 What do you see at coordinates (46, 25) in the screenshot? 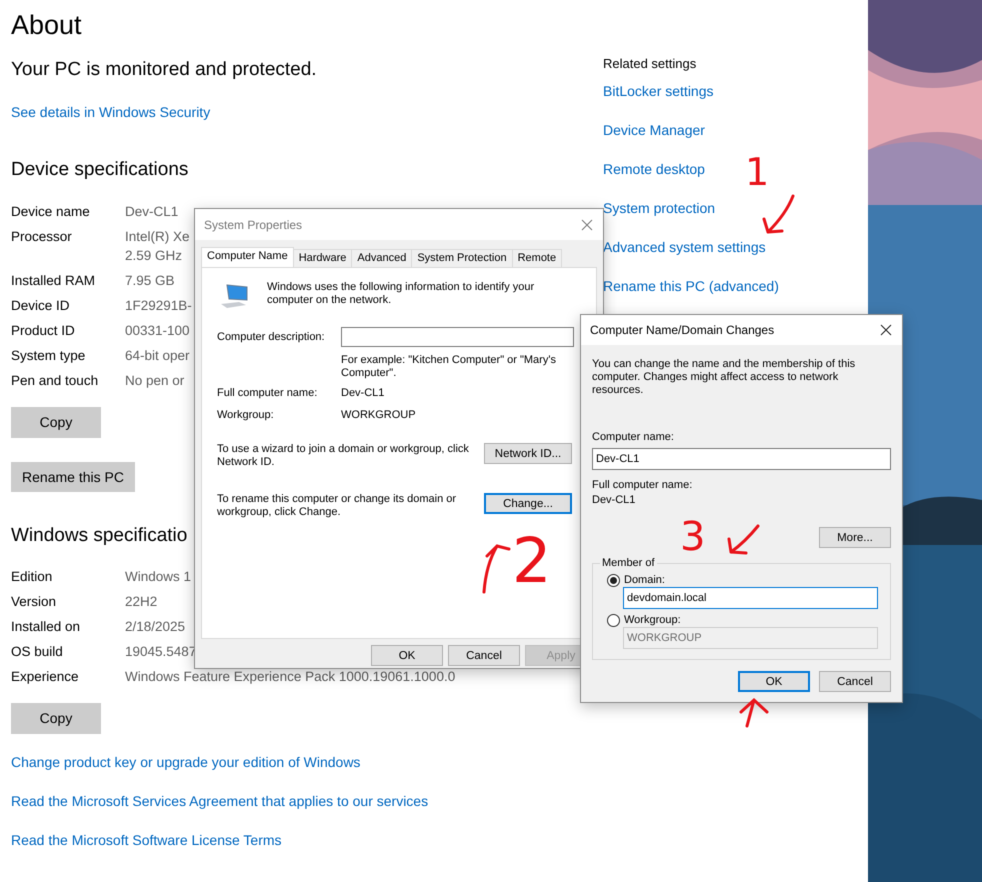
I see `page-title: About` at bounding box center [46, 25].